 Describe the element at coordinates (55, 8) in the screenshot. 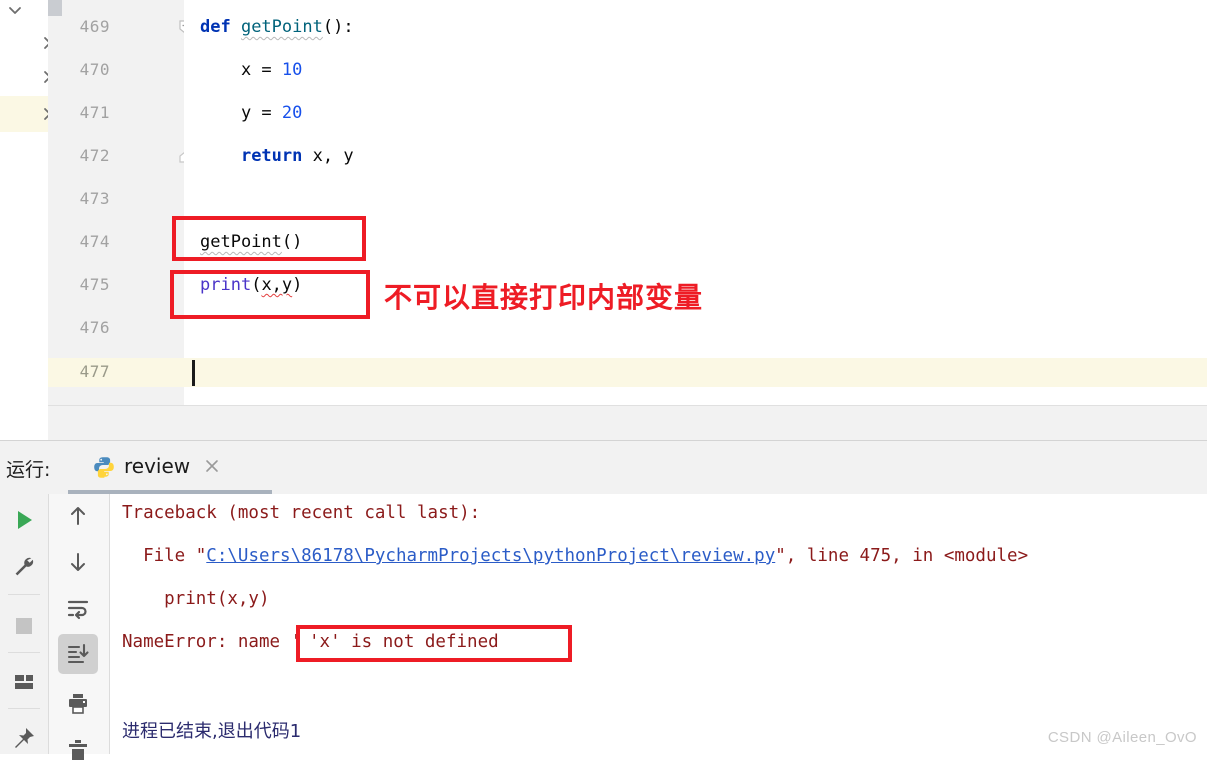

I see `gutter-scroll-marker` at that location.